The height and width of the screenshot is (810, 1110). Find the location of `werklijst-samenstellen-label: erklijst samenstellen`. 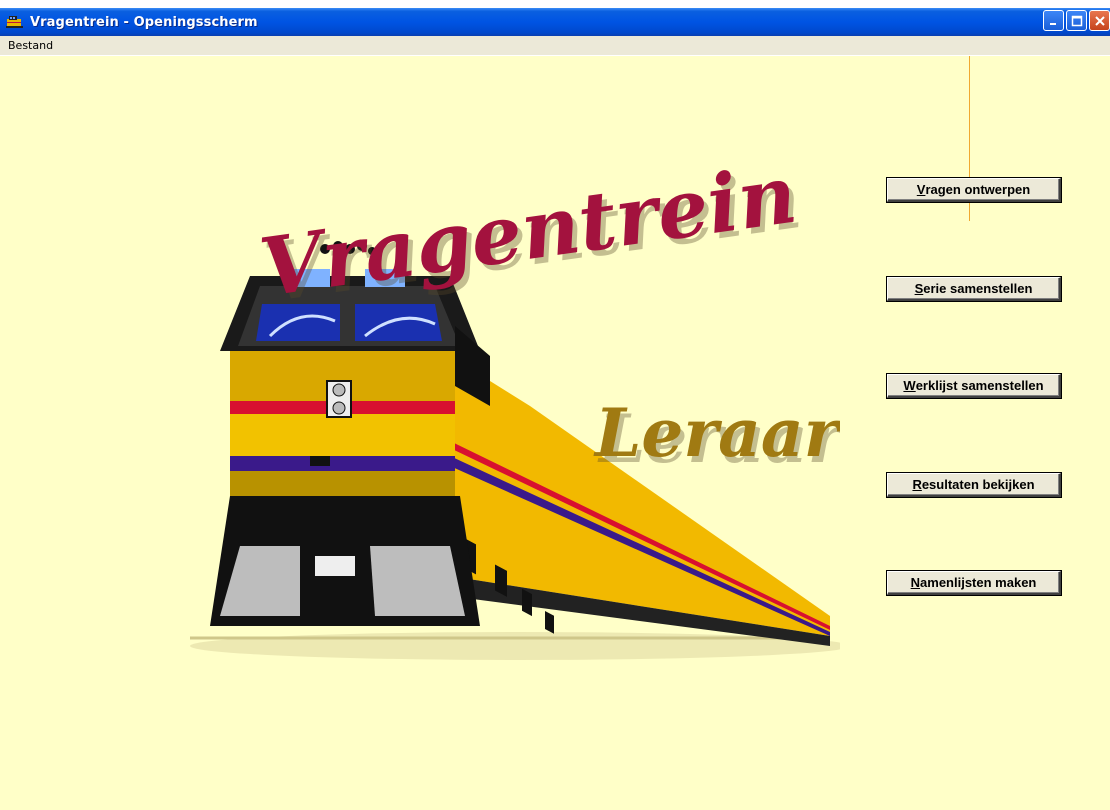

werklijst-samenstellen-label: erklijst samenstellen is located at coordinates (979, 385).